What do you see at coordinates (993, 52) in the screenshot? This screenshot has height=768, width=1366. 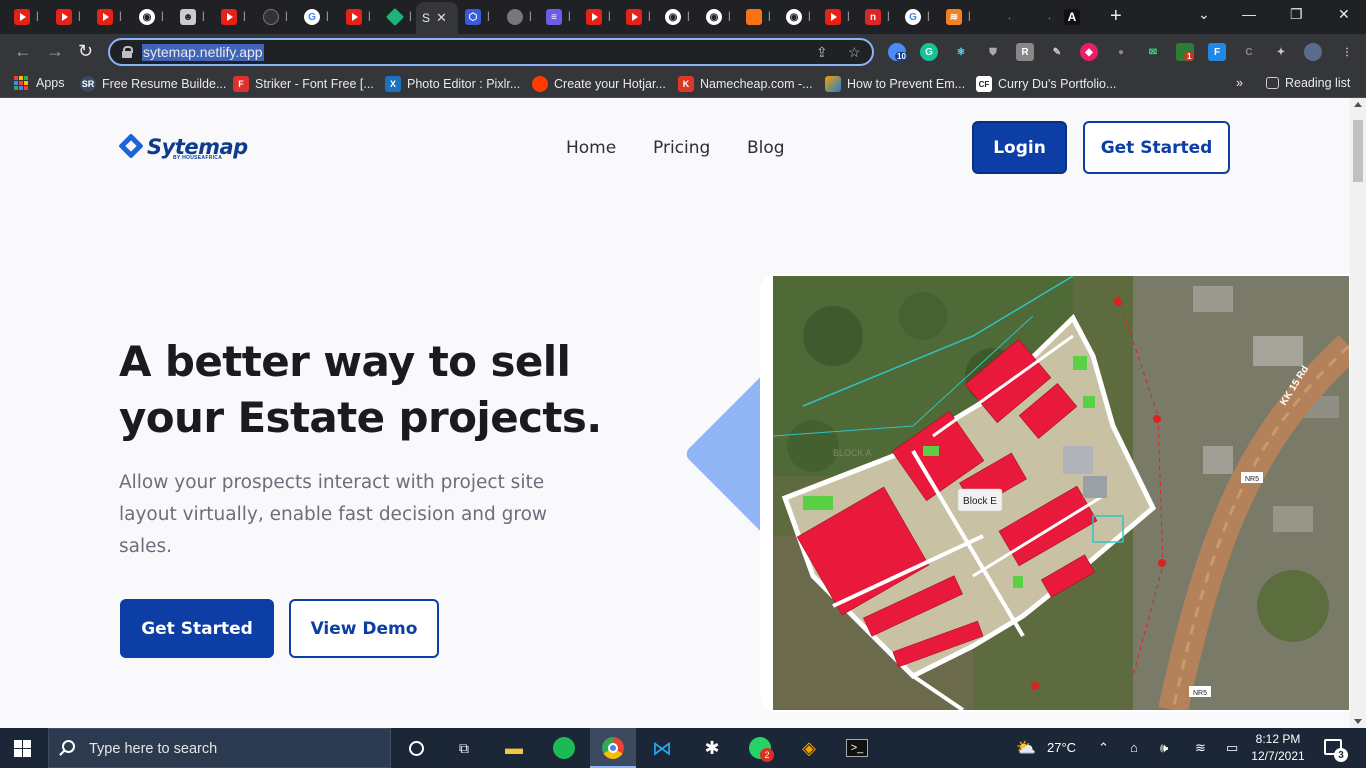 I see `shield-icon: ⛊` at bounding box center [993, 52].